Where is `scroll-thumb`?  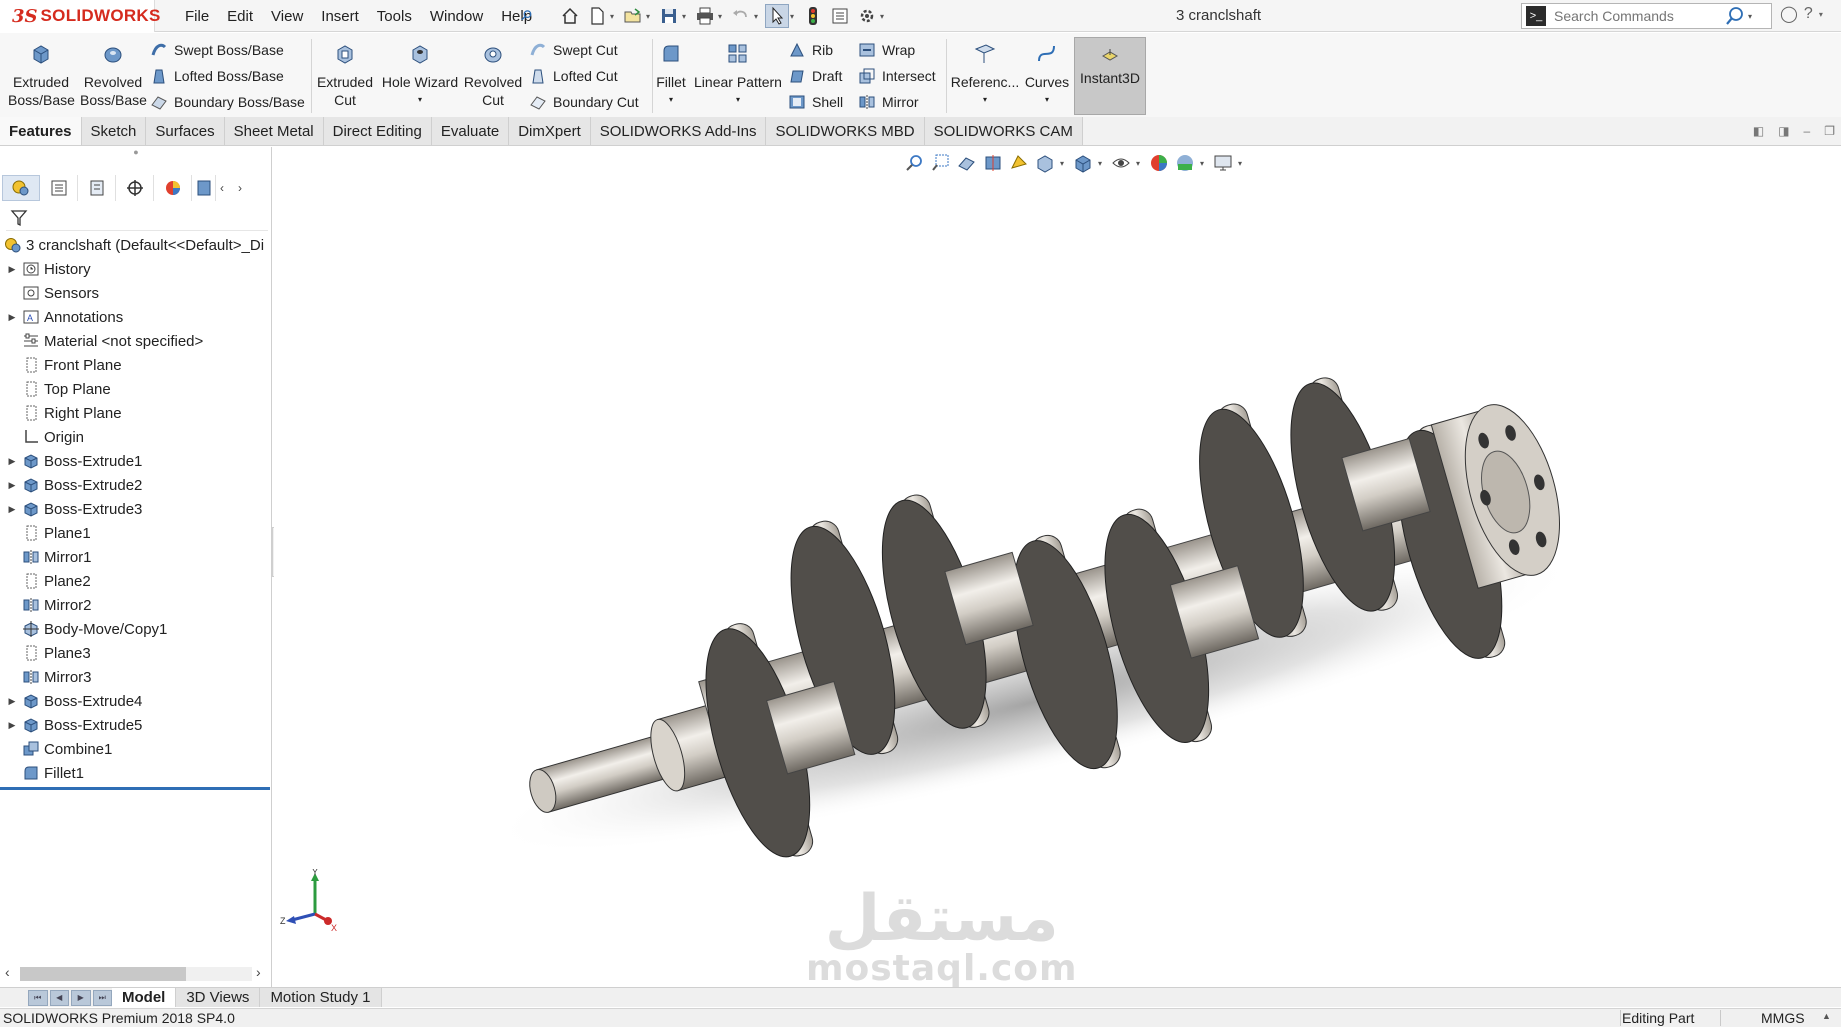 scroll-thumb is located at coordinates (103, 974).